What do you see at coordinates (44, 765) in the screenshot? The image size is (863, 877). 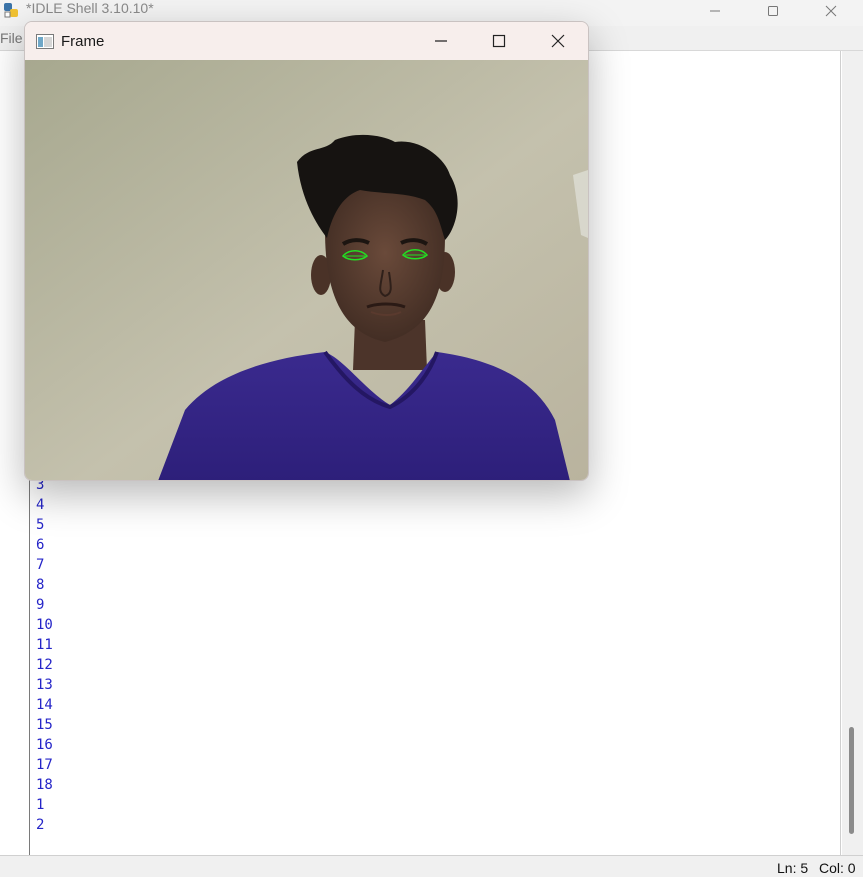 I see `output-line: 17` at bounding box center [44, 765].